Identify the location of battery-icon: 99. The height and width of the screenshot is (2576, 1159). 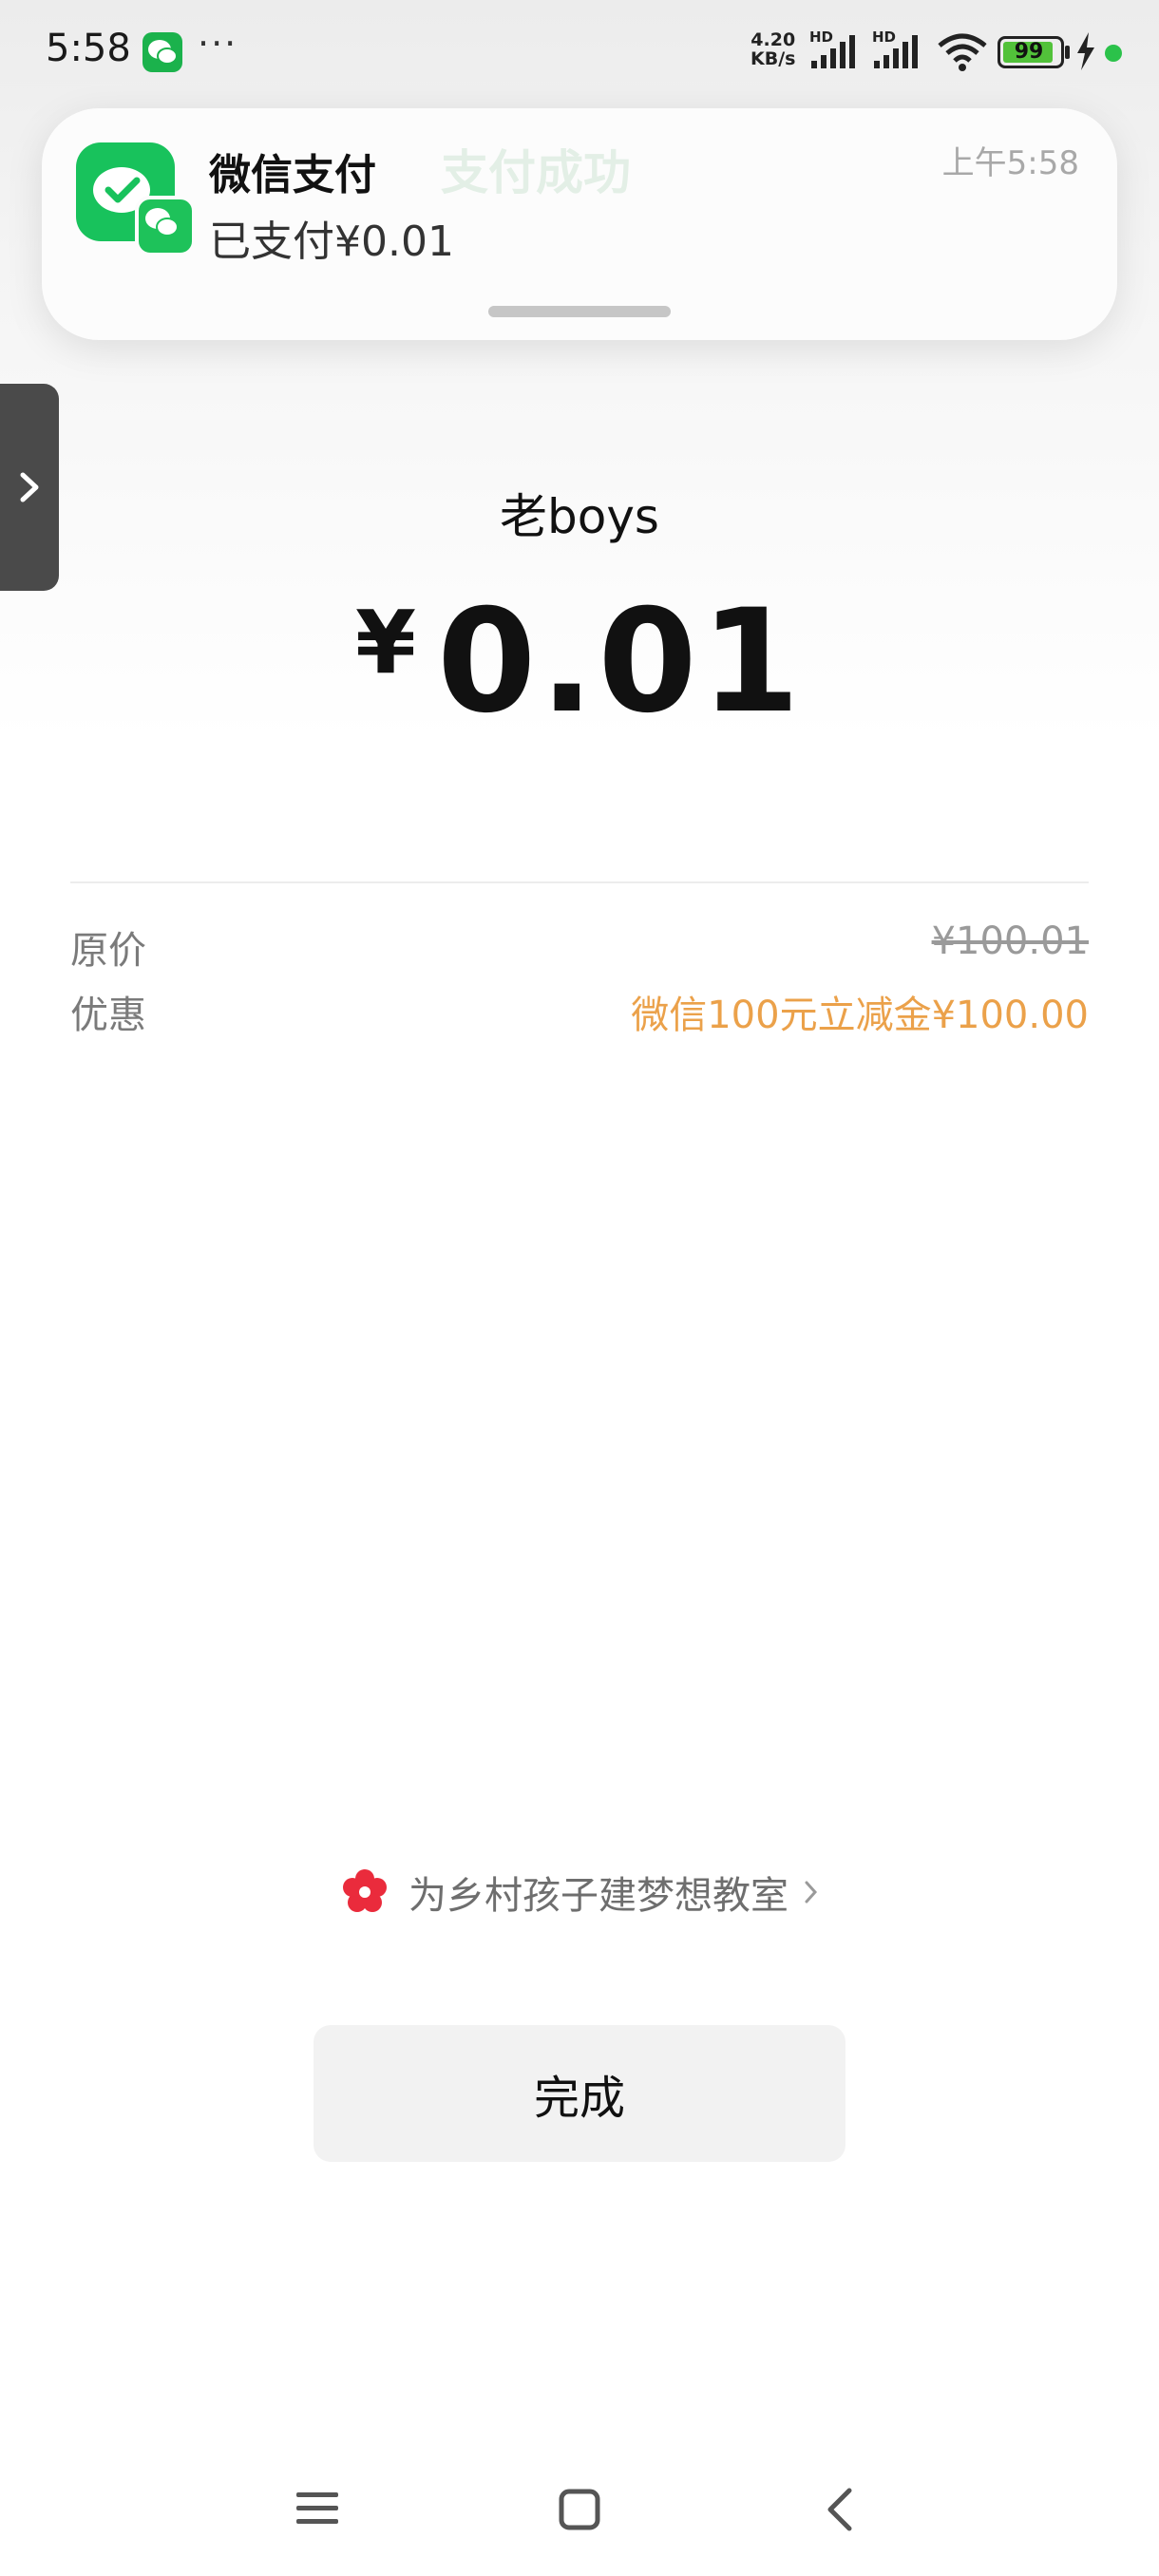
(1031, 52).